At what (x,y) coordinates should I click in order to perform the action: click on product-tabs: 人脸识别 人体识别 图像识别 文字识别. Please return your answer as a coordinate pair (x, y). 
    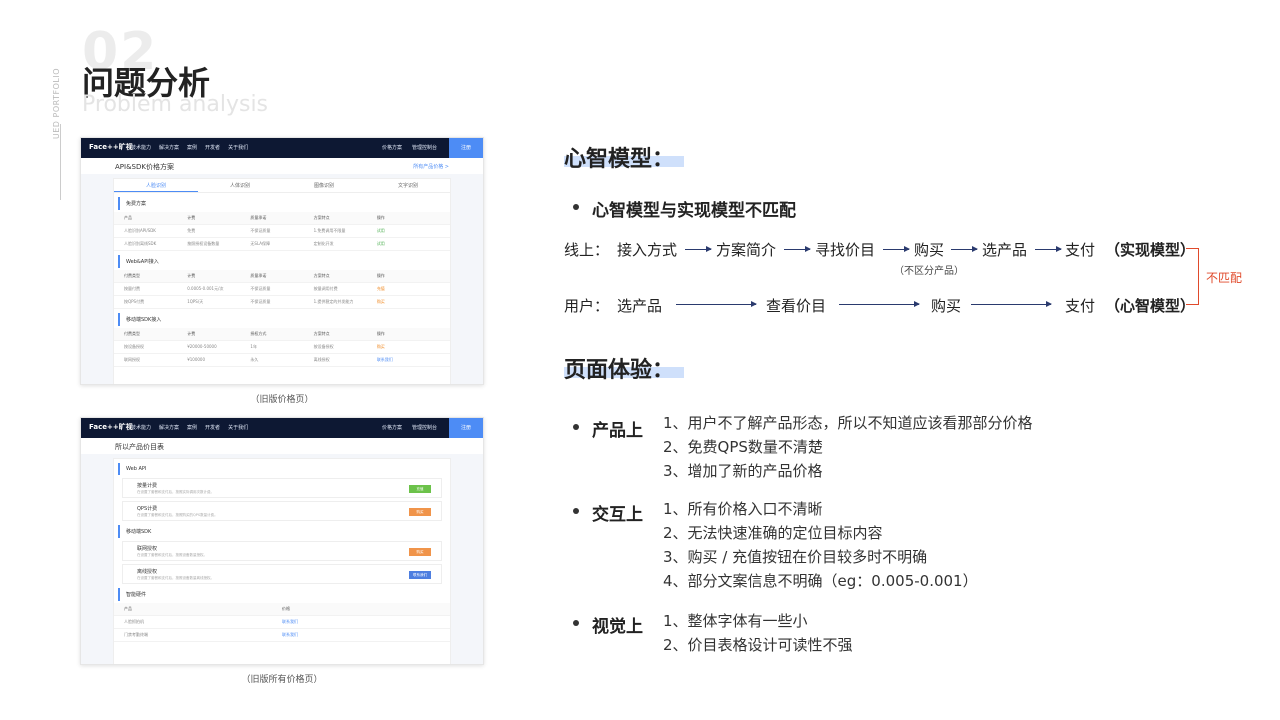
    Looking at the image, I should click on (282, 186).